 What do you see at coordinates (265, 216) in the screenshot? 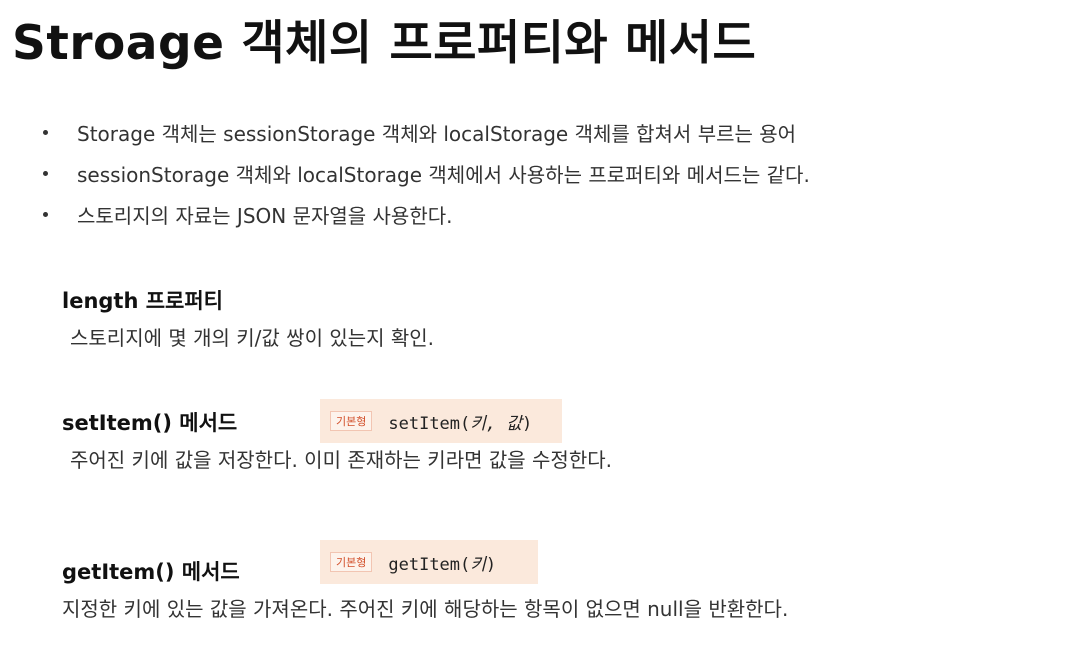
I see `bullet-text: 스토리지의 자료는 JSON 문자열을 사용한다.` at bounding box center [265, 216].